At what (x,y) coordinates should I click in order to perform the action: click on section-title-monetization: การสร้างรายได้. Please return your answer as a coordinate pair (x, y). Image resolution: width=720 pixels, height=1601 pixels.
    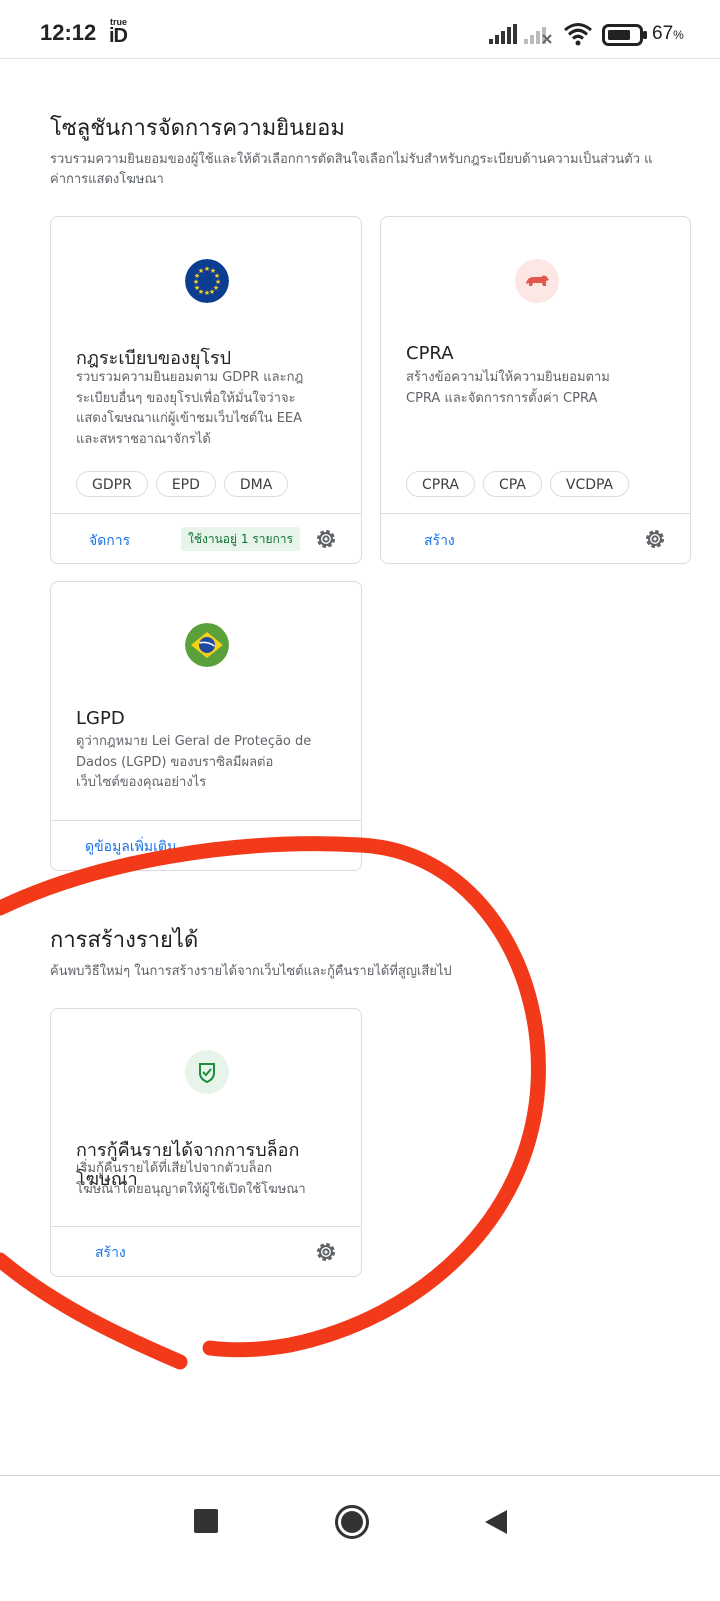
    Looking at the image, I should click on (124, 940).